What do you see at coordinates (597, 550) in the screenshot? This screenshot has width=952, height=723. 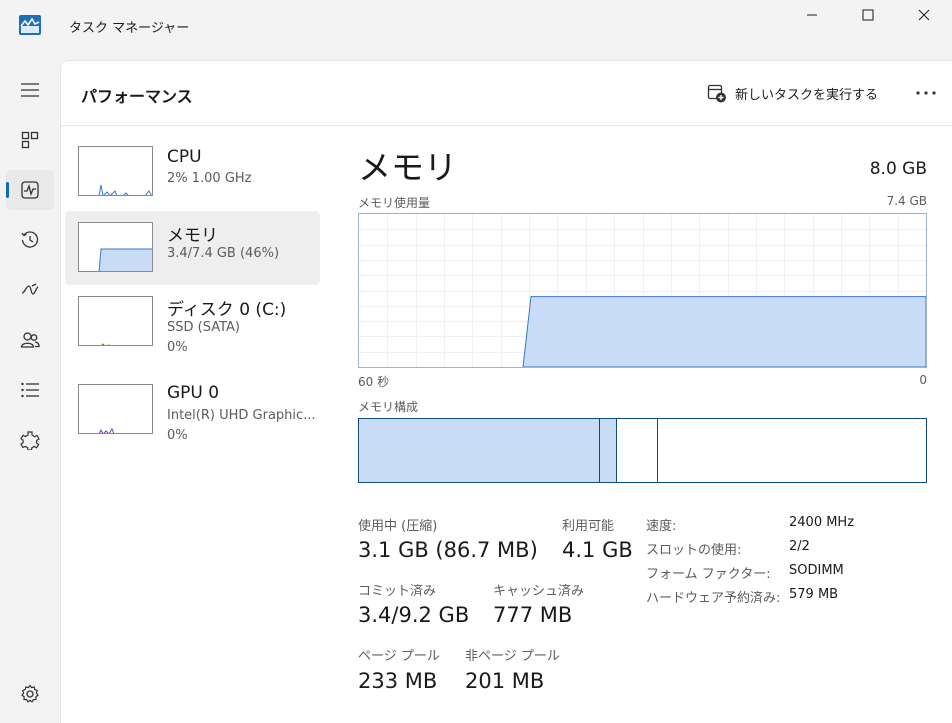 I see `available-value: 4.1 GB` at bounding box center [597, 550].